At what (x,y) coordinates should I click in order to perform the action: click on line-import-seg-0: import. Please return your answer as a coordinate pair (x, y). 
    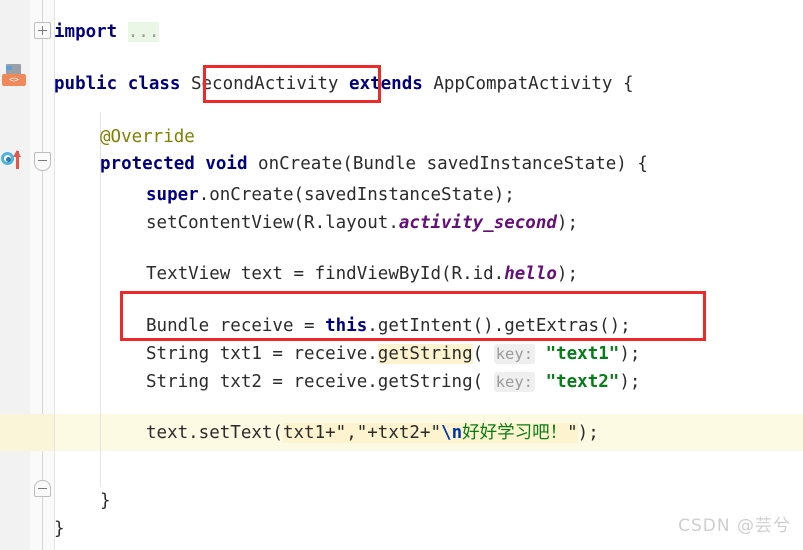
    Looking at the image, I should click on (86, 32).